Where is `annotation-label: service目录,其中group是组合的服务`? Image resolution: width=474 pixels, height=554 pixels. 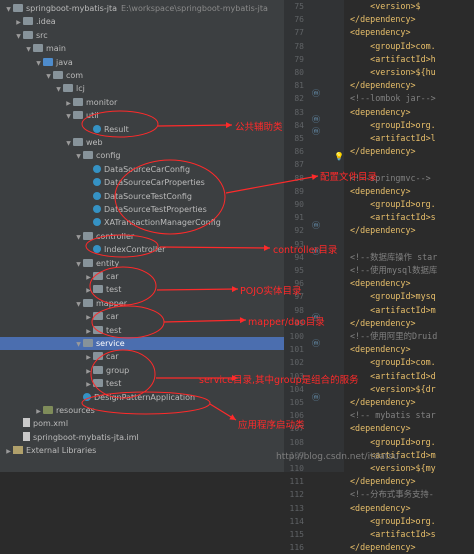
annotation-label: service目录,其中group是组合的服务 is located at coordinates (279, 380).